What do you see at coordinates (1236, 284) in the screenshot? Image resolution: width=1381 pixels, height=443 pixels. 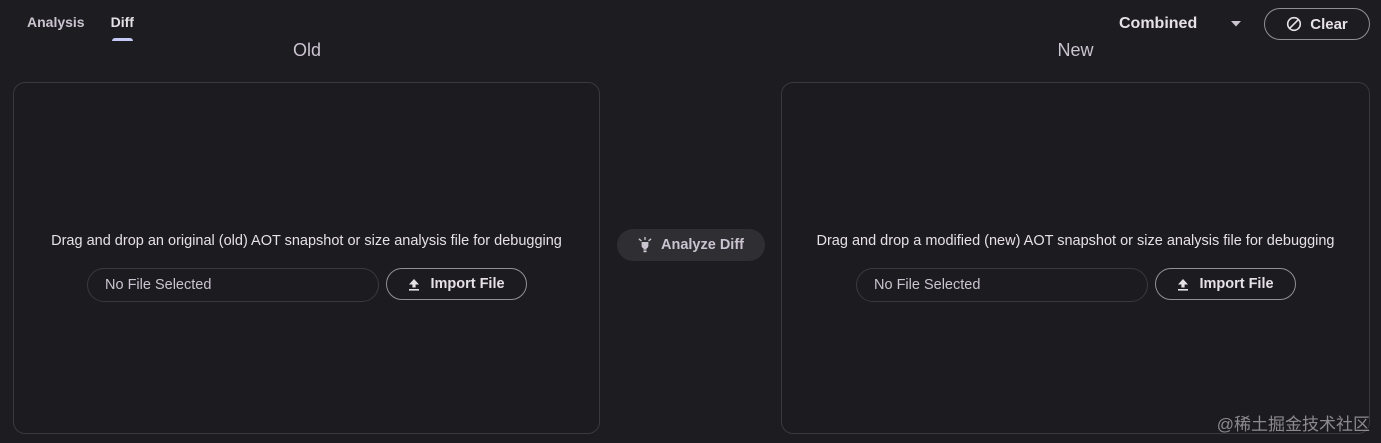 I see `new-import-file-label: Import File` at bounding box center [1236, 284].